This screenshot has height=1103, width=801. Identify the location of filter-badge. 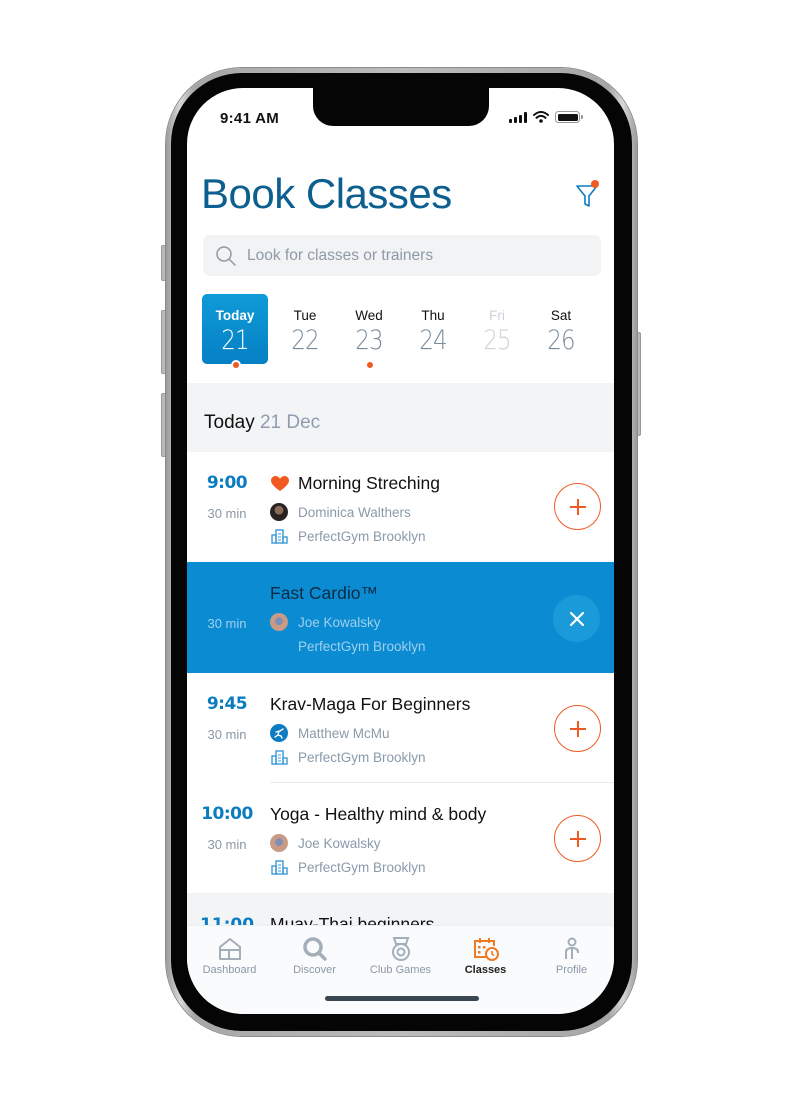
(595, 184).